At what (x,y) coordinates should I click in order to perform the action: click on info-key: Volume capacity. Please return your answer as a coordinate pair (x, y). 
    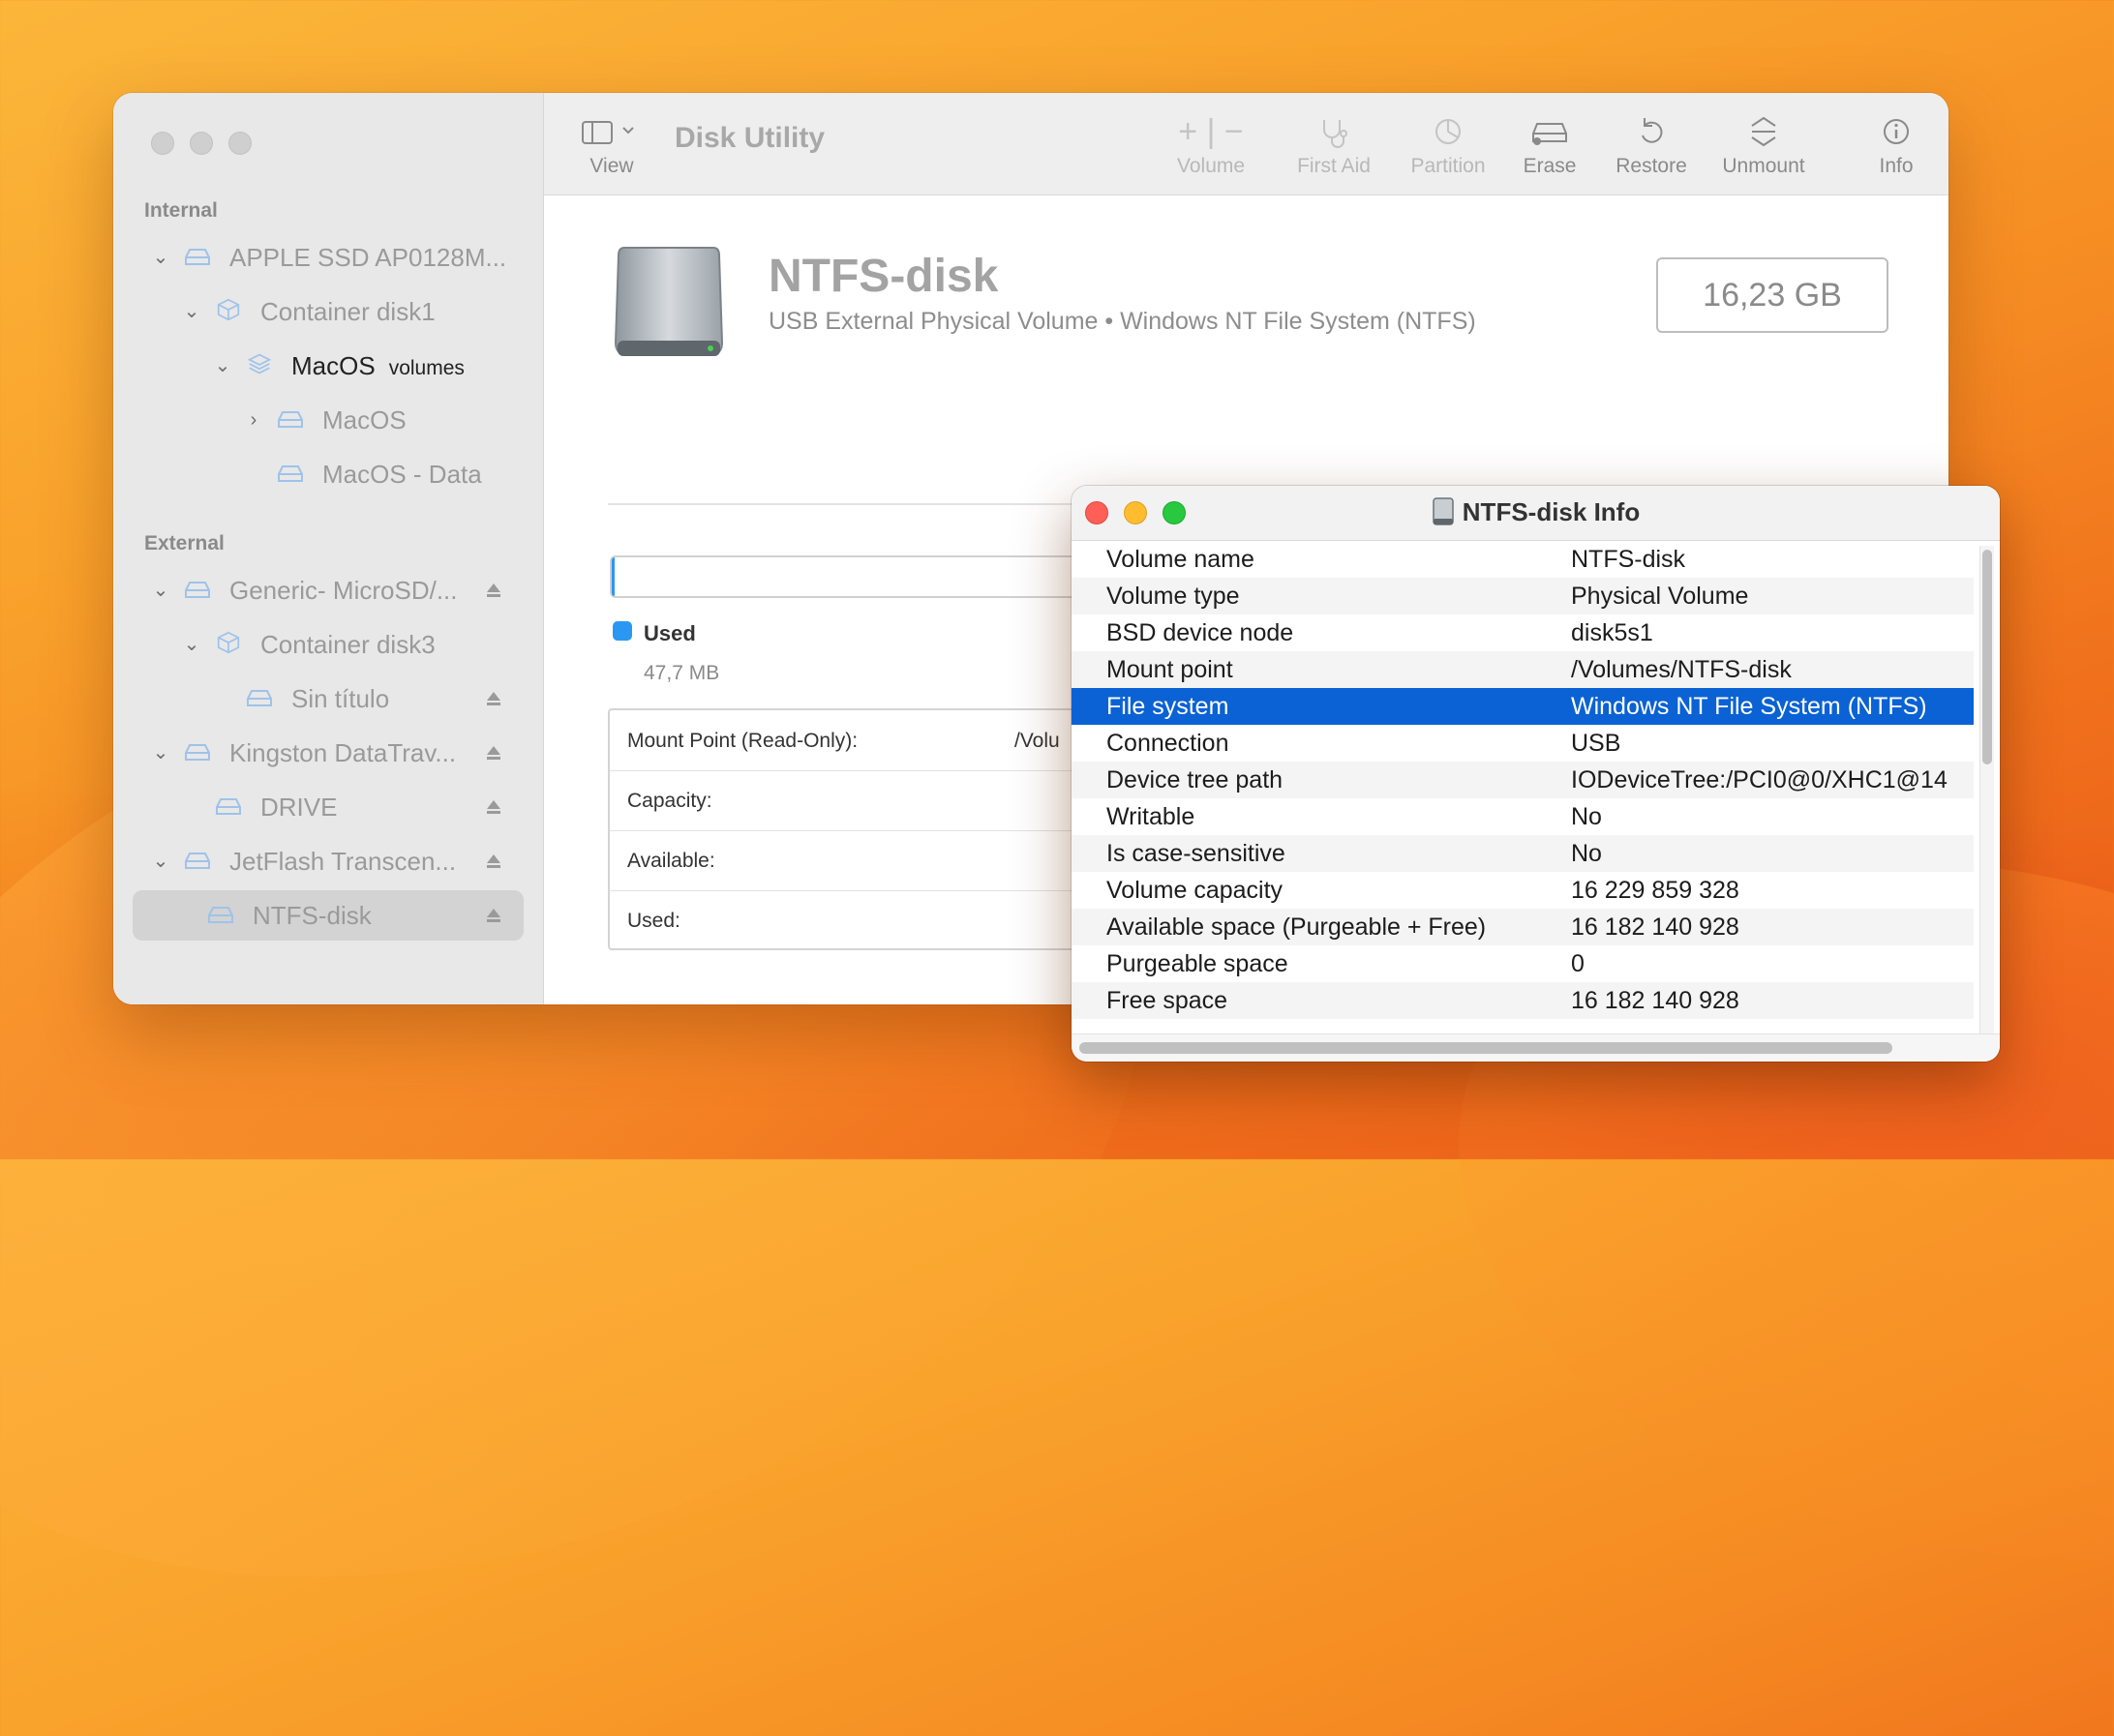
    Looking at the image, I should click on (1195, 890).